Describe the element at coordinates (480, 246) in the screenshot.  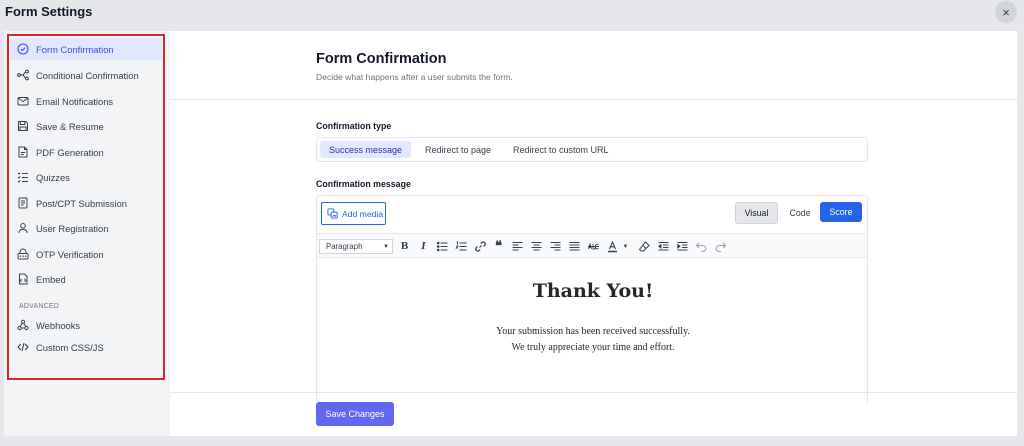
I see `link-icon` at that location.